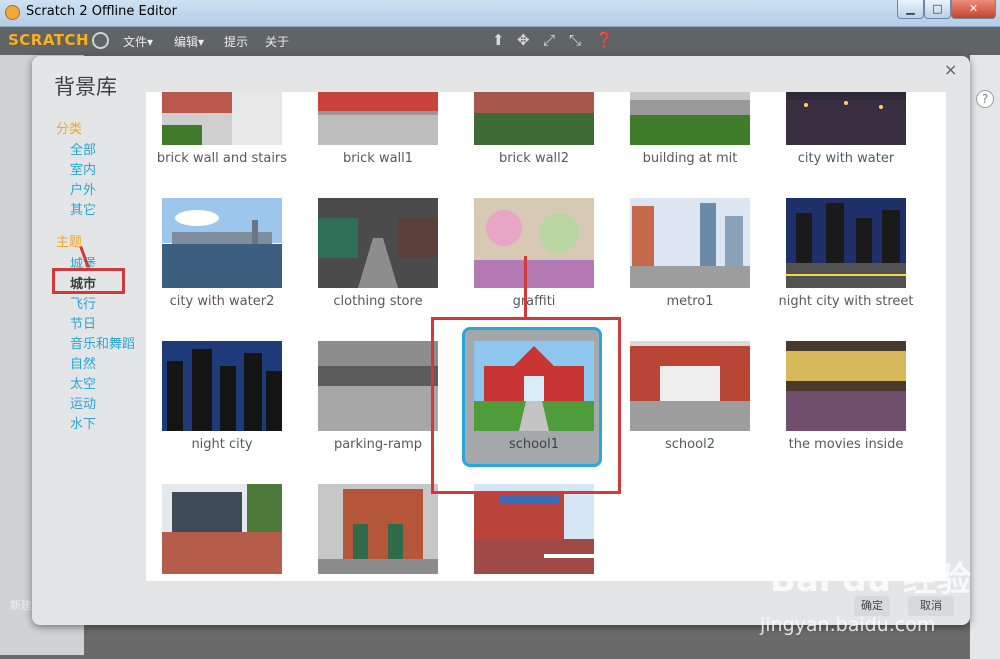 The image size is (1000, 659). Describe the element at coordinates (83, 402) in the screenshot. I see `theme-sports: 运动` at that location.